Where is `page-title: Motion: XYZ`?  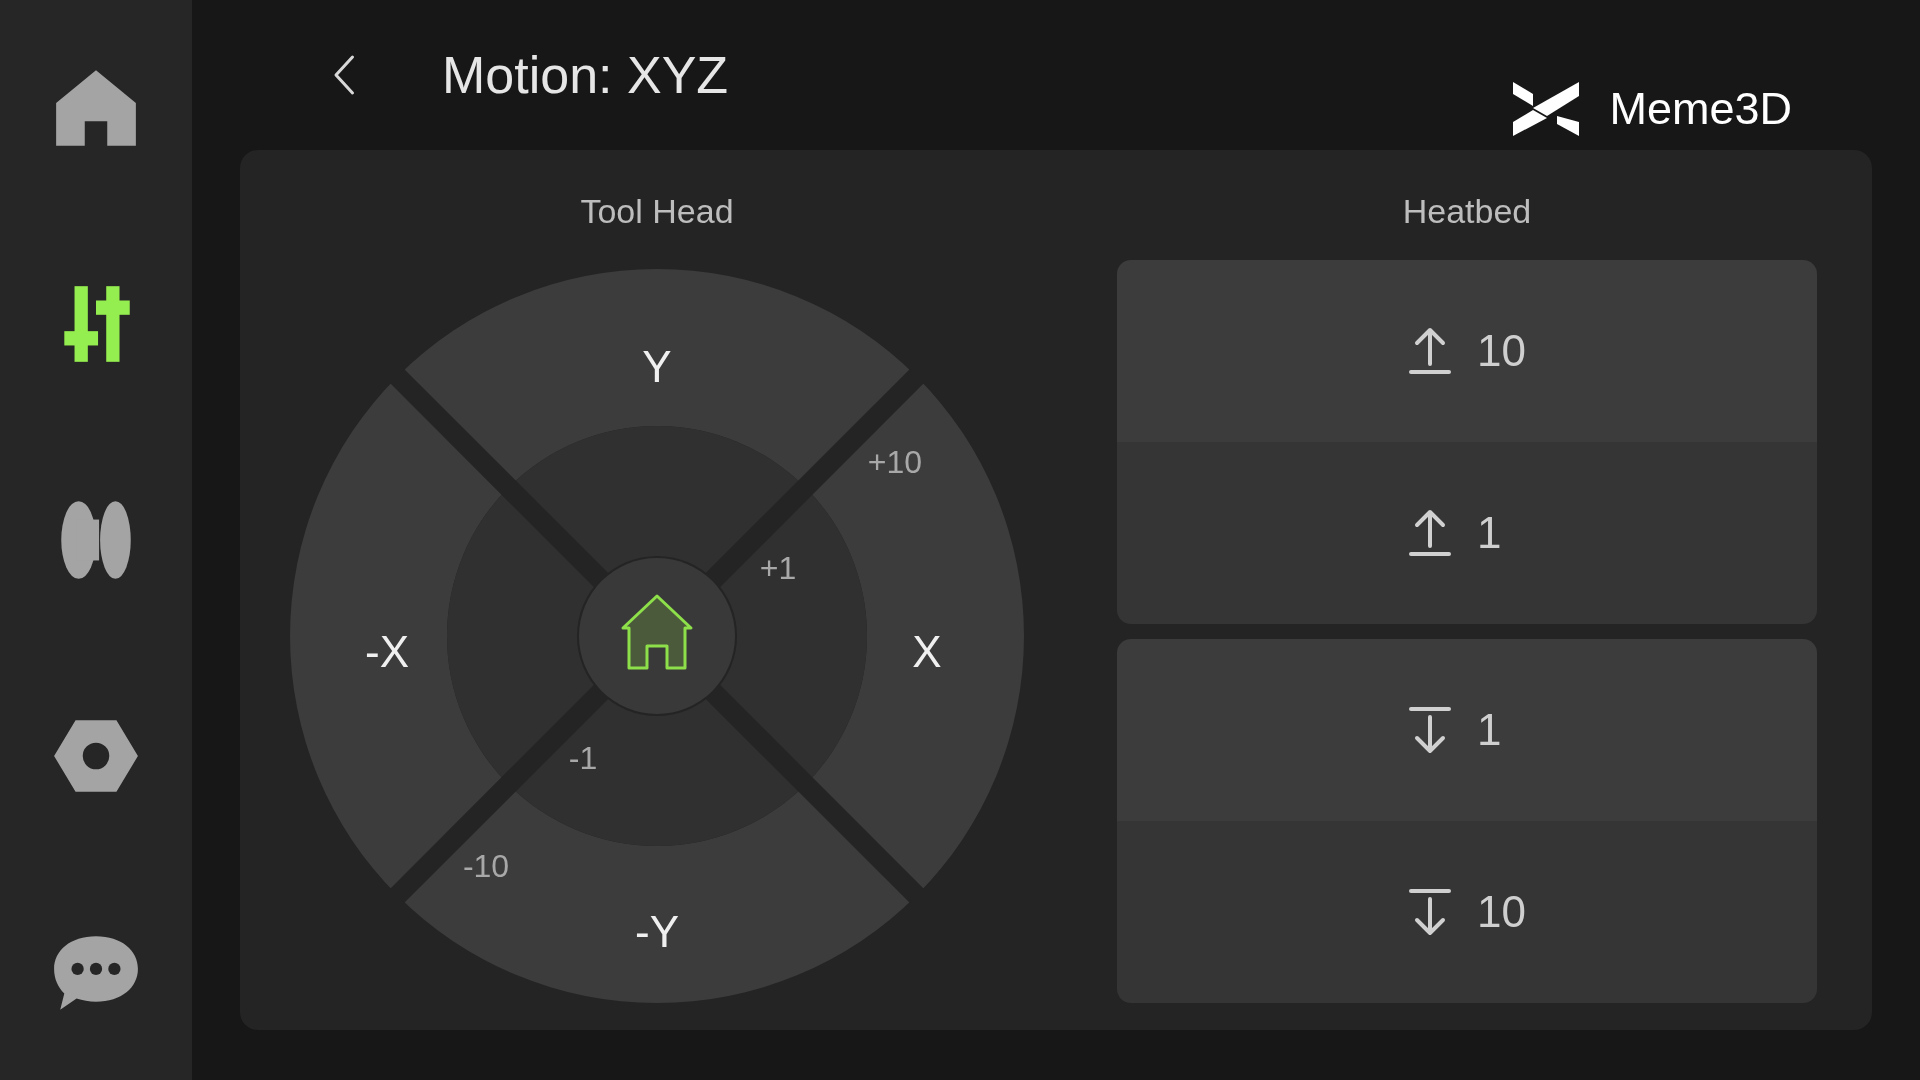
page-title: Motion: XYZ is located at coordinates (585, 75).